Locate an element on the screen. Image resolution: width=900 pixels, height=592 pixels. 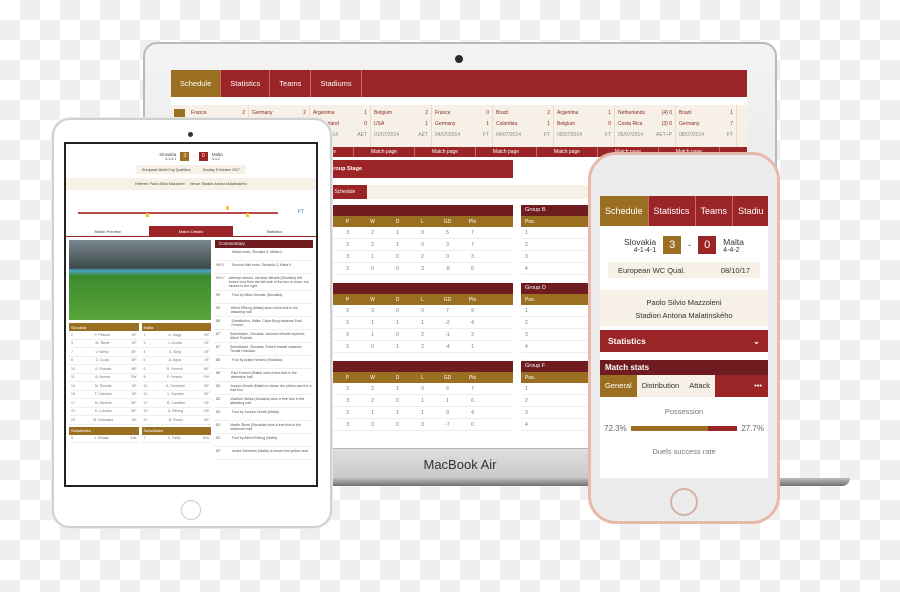
commentary-item: 86' Foul by Adam Nemec (Slovakia). is located at coordinates (264, 362).